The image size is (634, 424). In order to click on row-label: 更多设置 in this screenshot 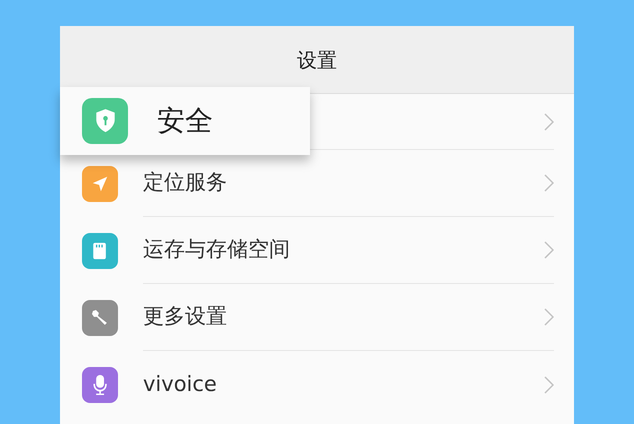, I will do `click(185, 316)`.